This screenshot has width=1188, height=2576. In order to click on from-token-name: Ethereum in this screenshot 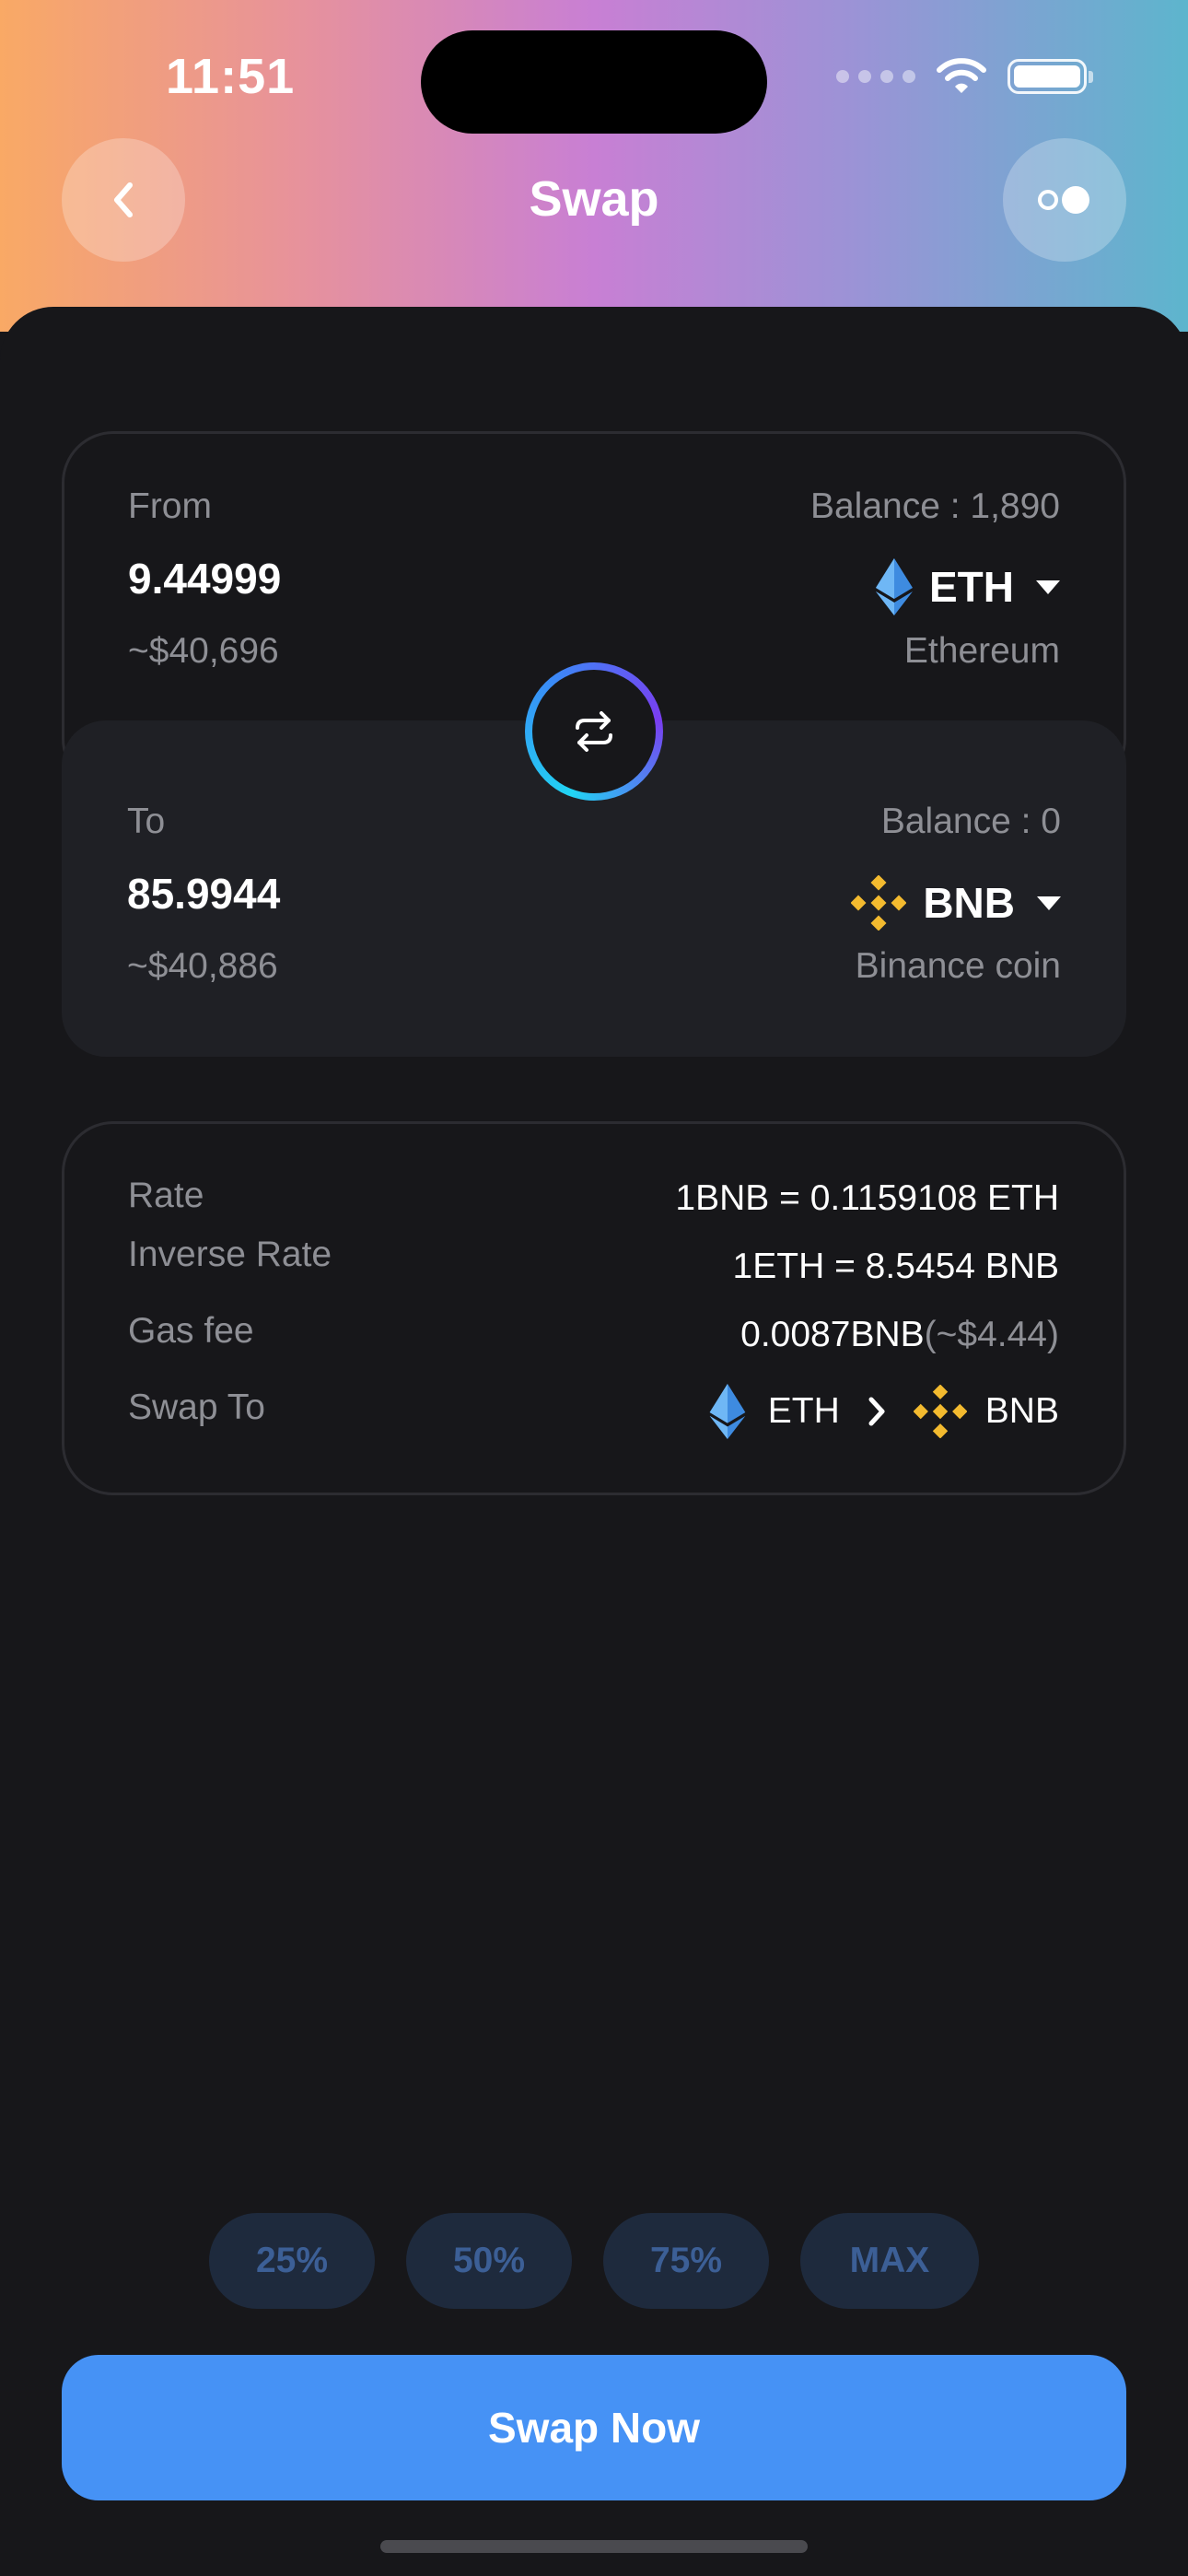, I will do `click(982, 651)`.